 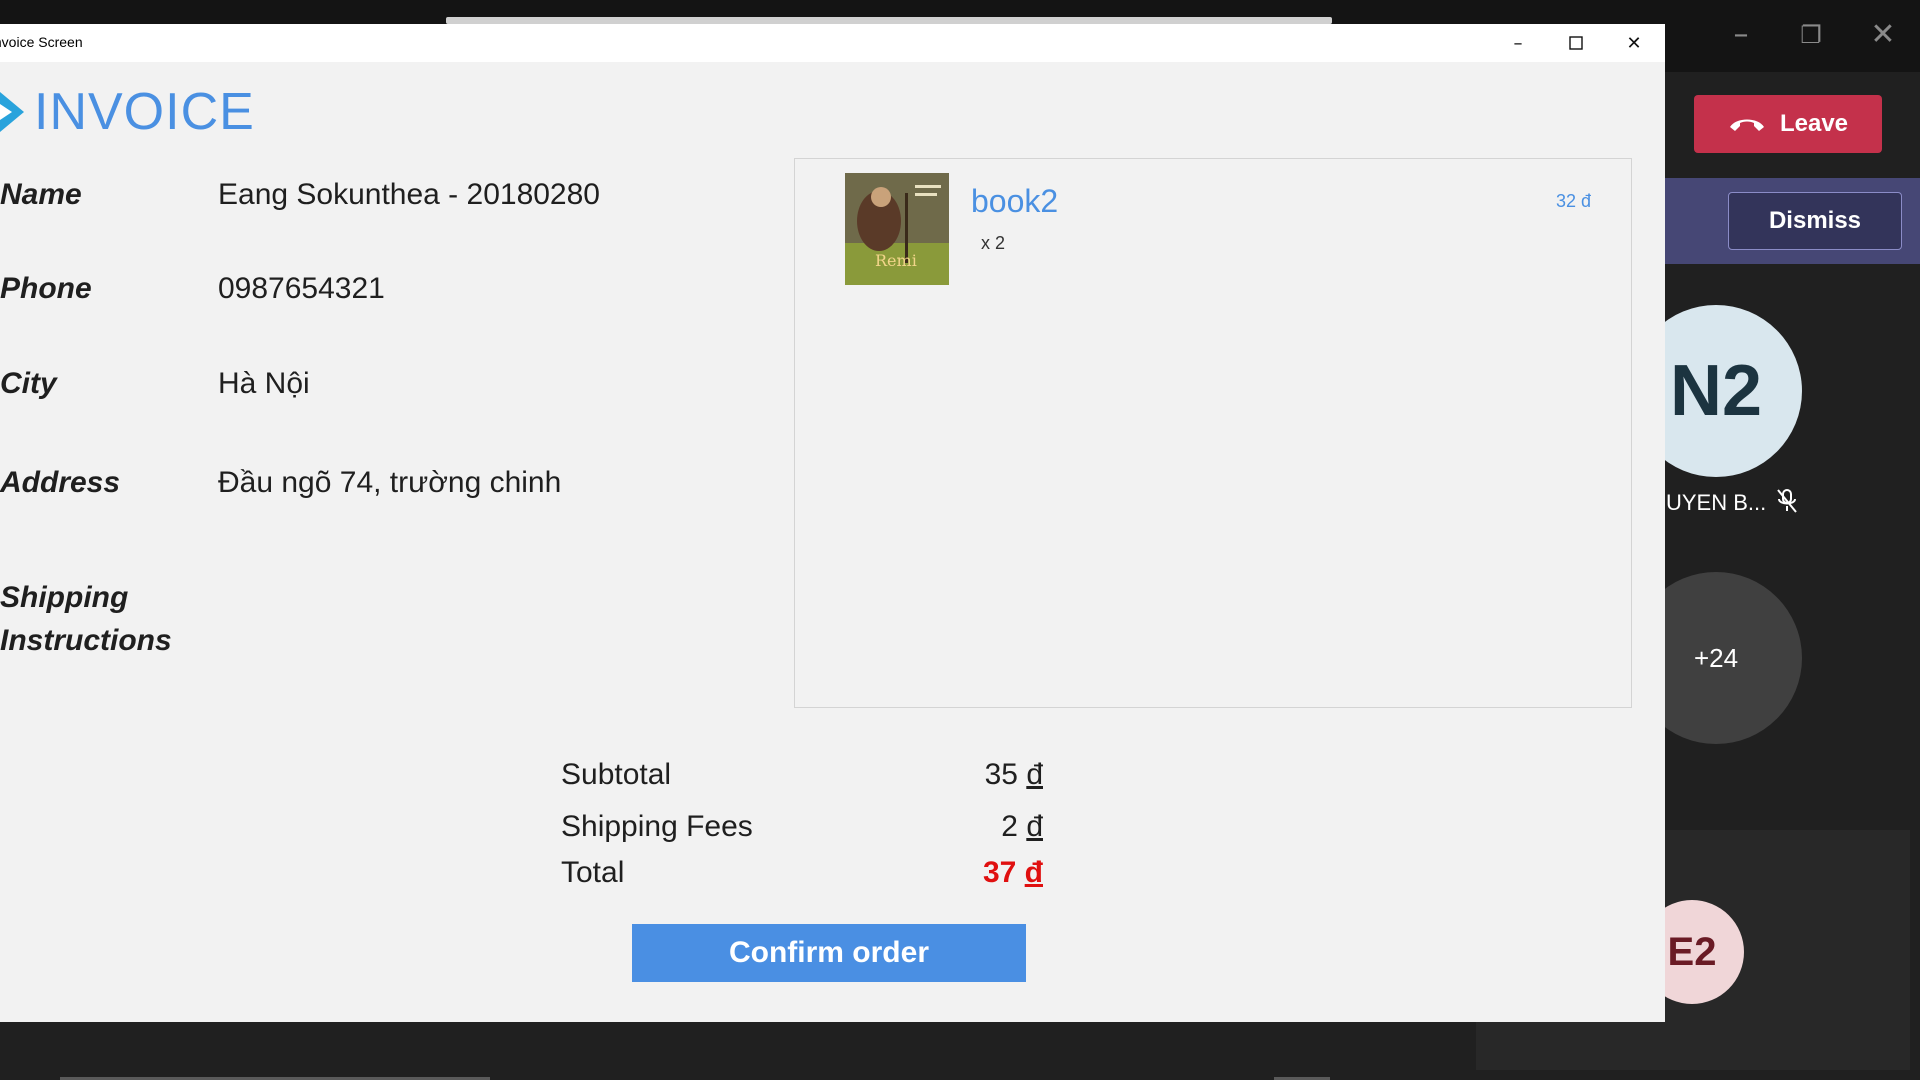 What do you see at coordinates (86, 640) in the screenshot?
I see `shipping-instructions-label-line2: Instructions` at bounding box center [86, 640].